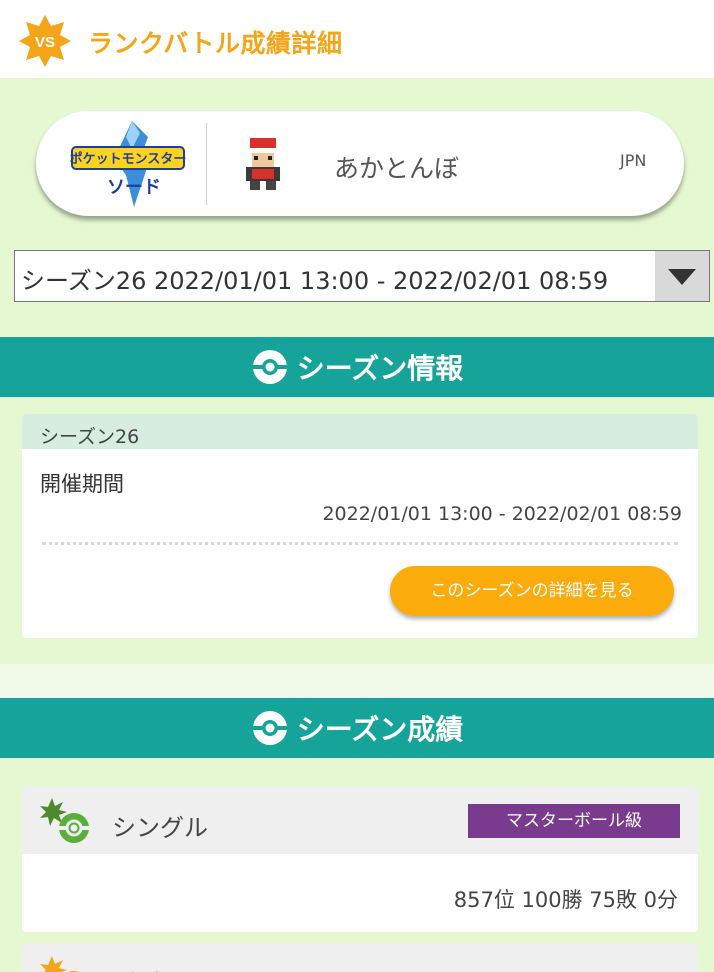 This screenshot has width=714, height=972. Describe the element at coordinates (128, 158) in the screenshot. I see `svg-text: ポケットモンスター` at that location.